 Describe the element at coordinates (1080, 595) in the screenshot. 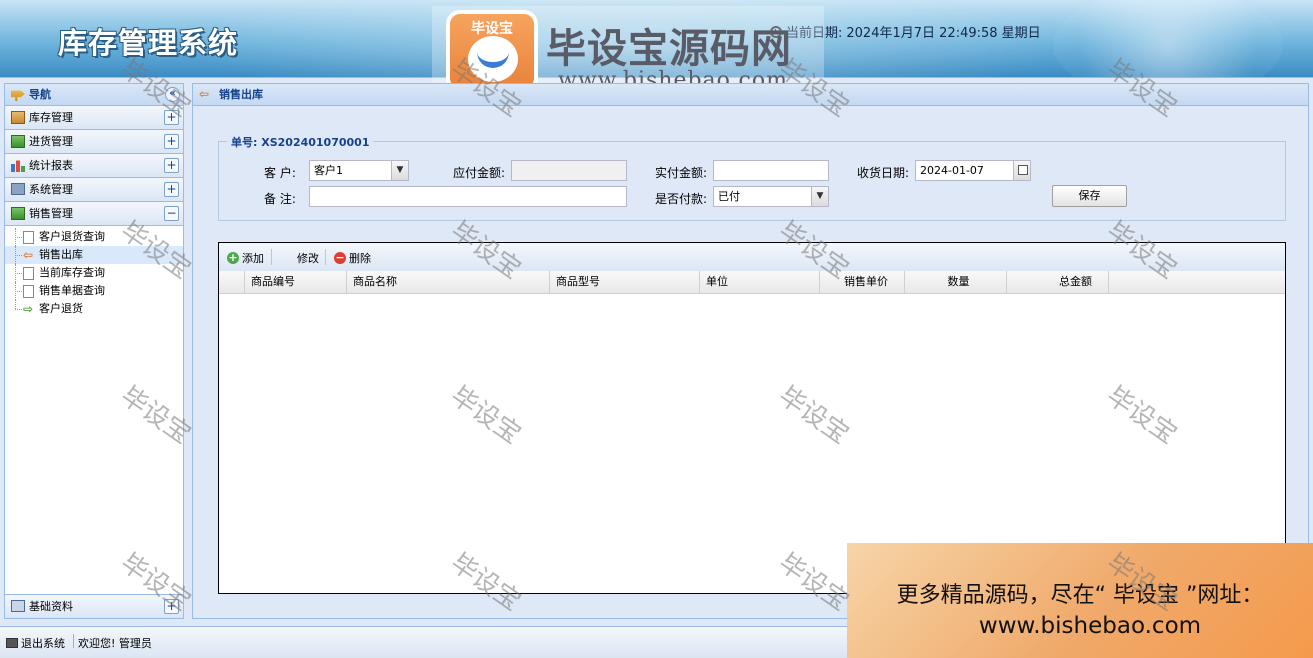

I see `promo-text: 更多精品源码，尽在“ 毕设宝 ”网址：` at that location.